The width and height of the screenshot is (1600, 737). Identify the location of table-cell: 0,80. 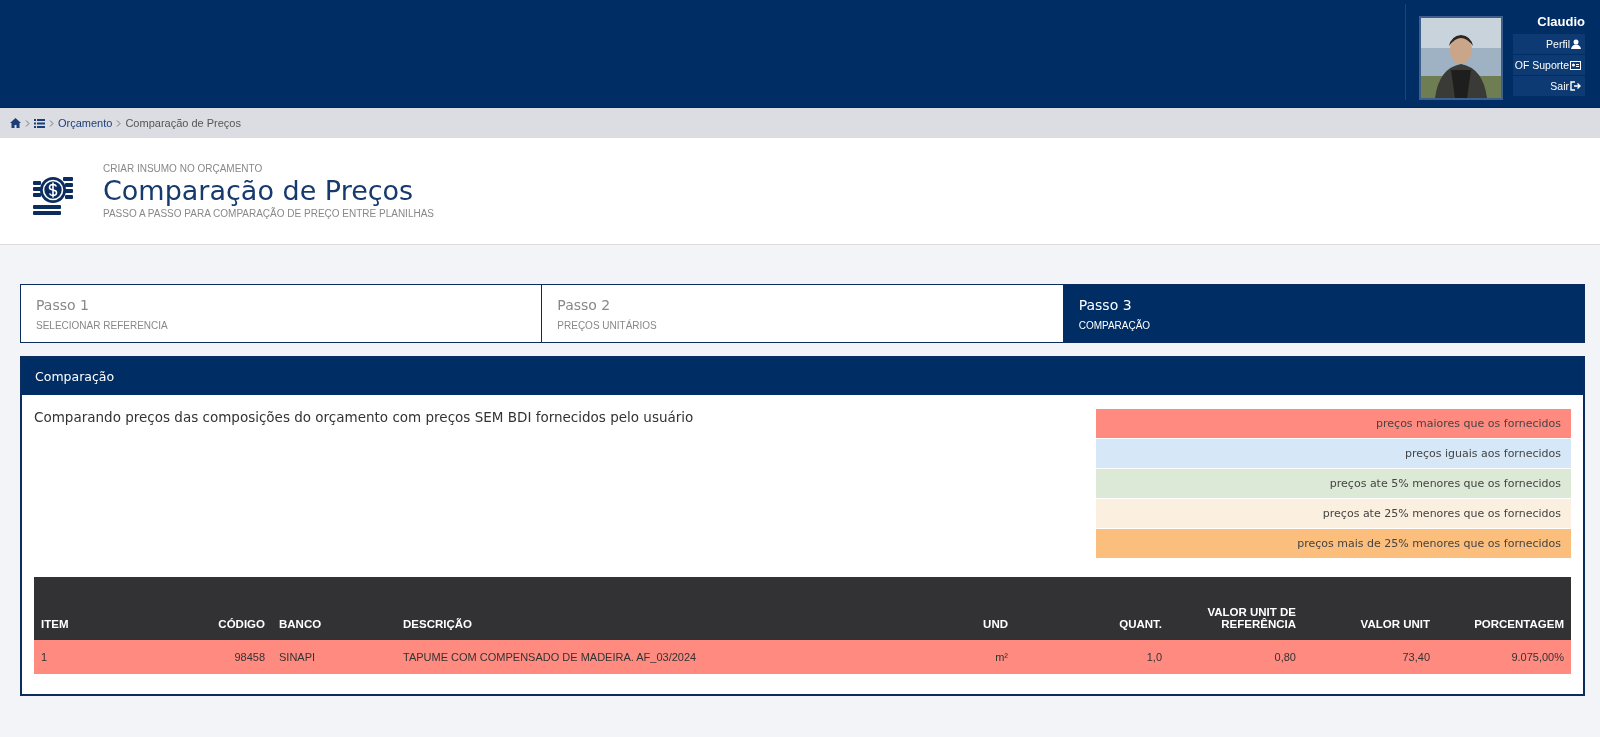
(1236, 657).